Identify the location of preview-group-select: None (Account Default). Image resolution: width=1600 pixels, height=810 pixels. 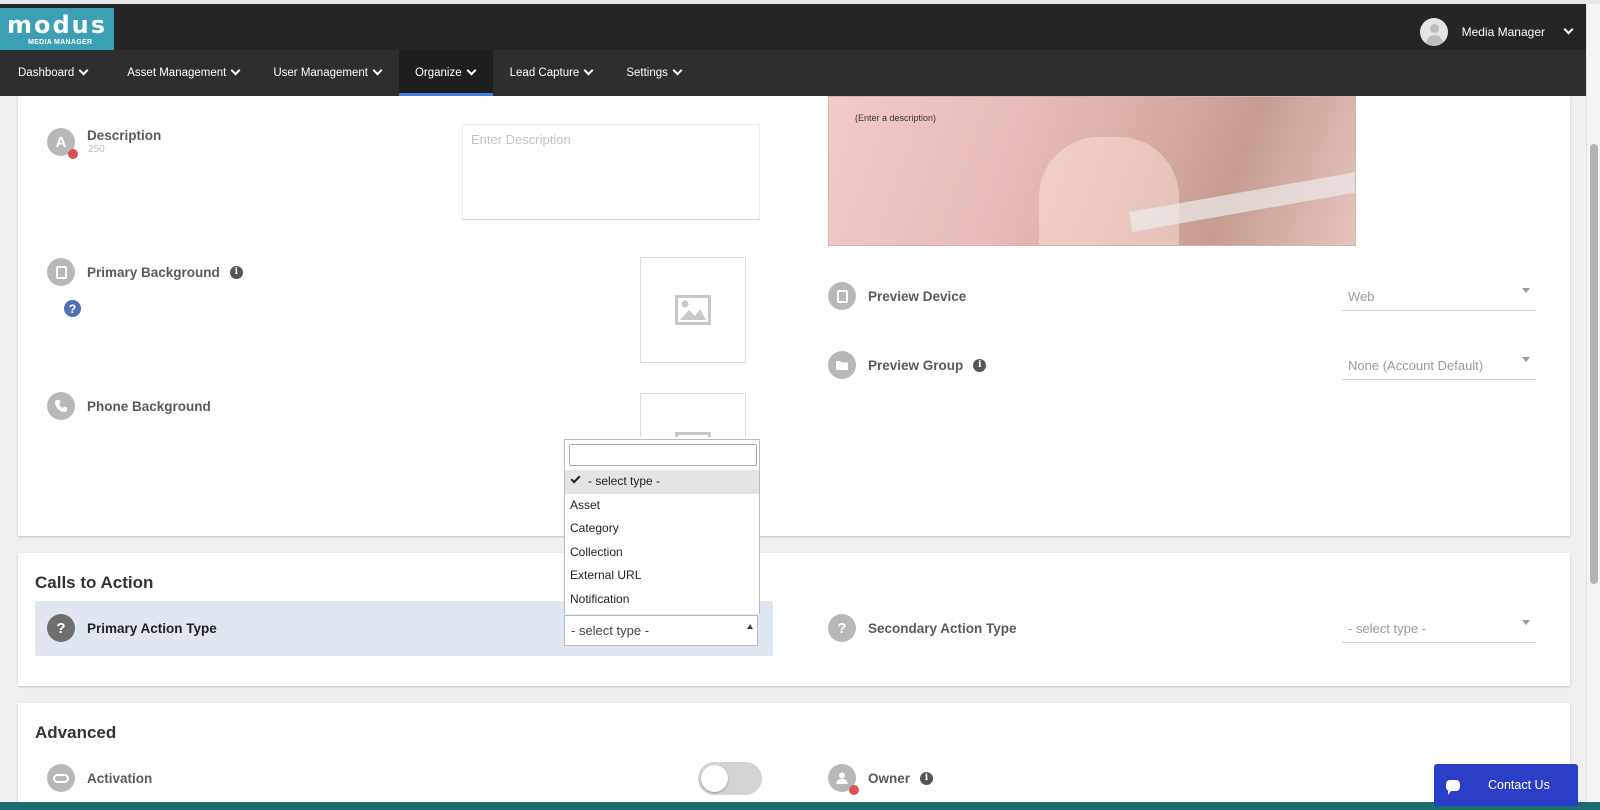
(1439, 366).